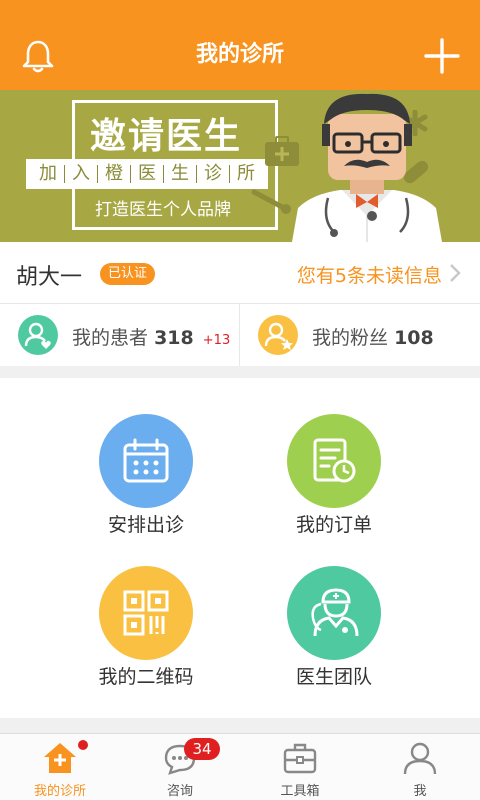 The height and width of the screenshot is (800, 480). What do you see at coordinates (81, 174) in the screenshot?
I see `strip-char: 入` at bounding box center [81, 174].